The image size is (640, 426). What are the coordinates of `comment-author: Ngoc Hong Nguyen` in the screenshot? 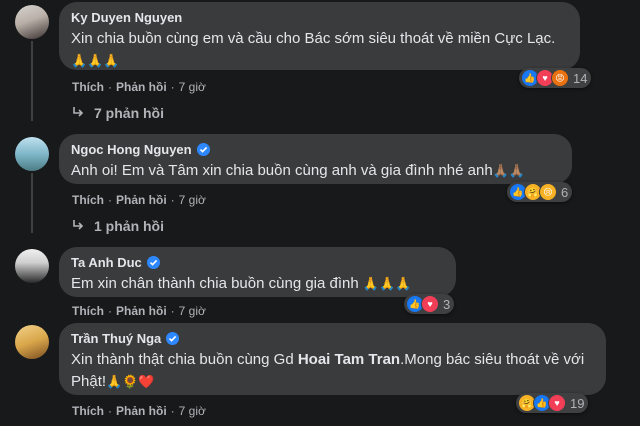 It's located at (140, 149).